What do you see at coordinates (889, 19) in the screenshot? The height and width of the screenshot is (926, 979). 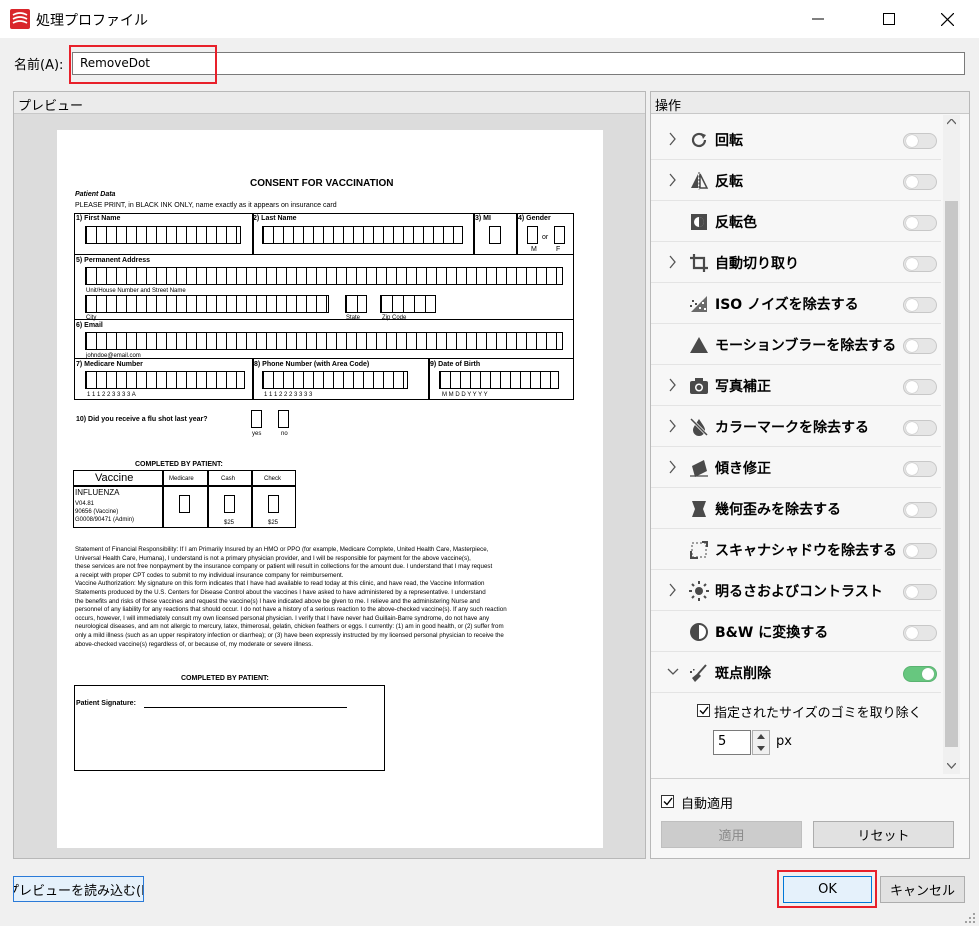 I see `maximize-button` at bounding box center [889, 19].